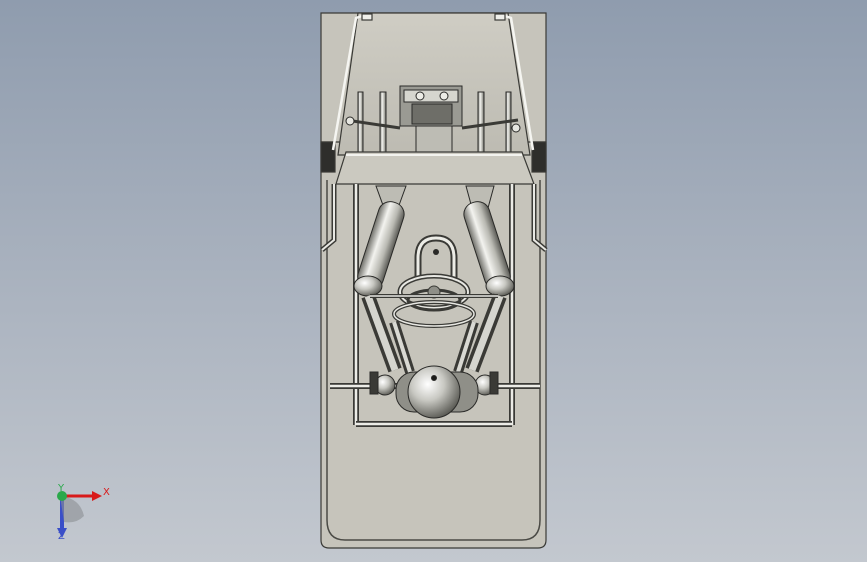 The width and height of the screenshot is (867, 562). What do you see at coordinates (61, 488) in the screenshot?
I see `y-axis-label: Y` at bounding box center [61, 488].